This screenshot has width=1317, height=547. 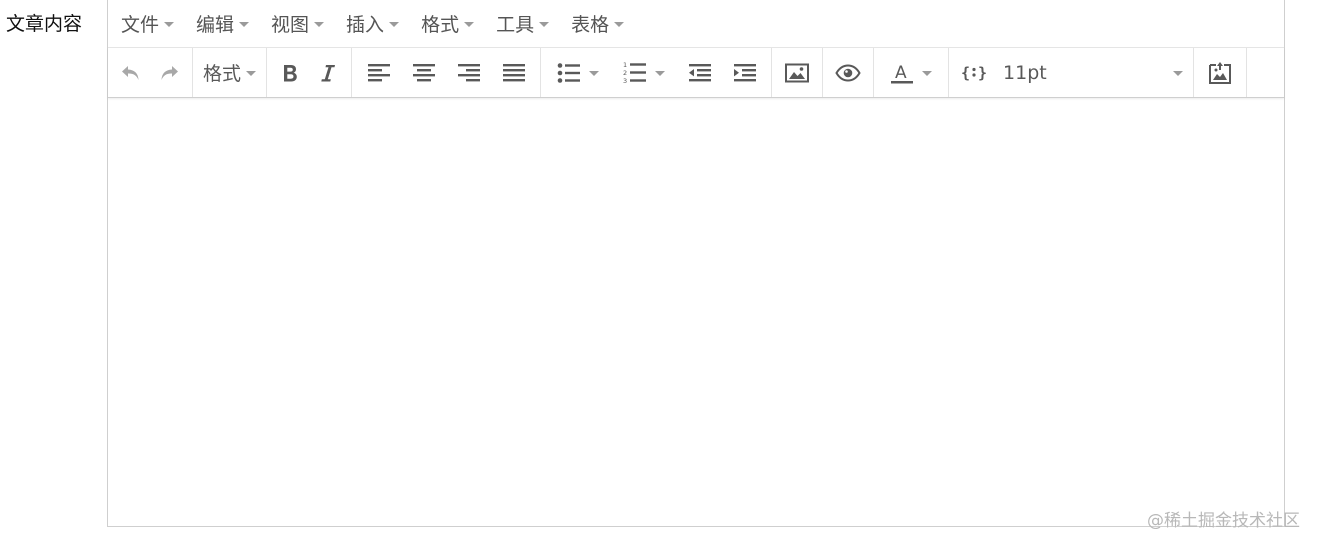 I want to click on menu-tools: 工具, so click(x=522, y=24).